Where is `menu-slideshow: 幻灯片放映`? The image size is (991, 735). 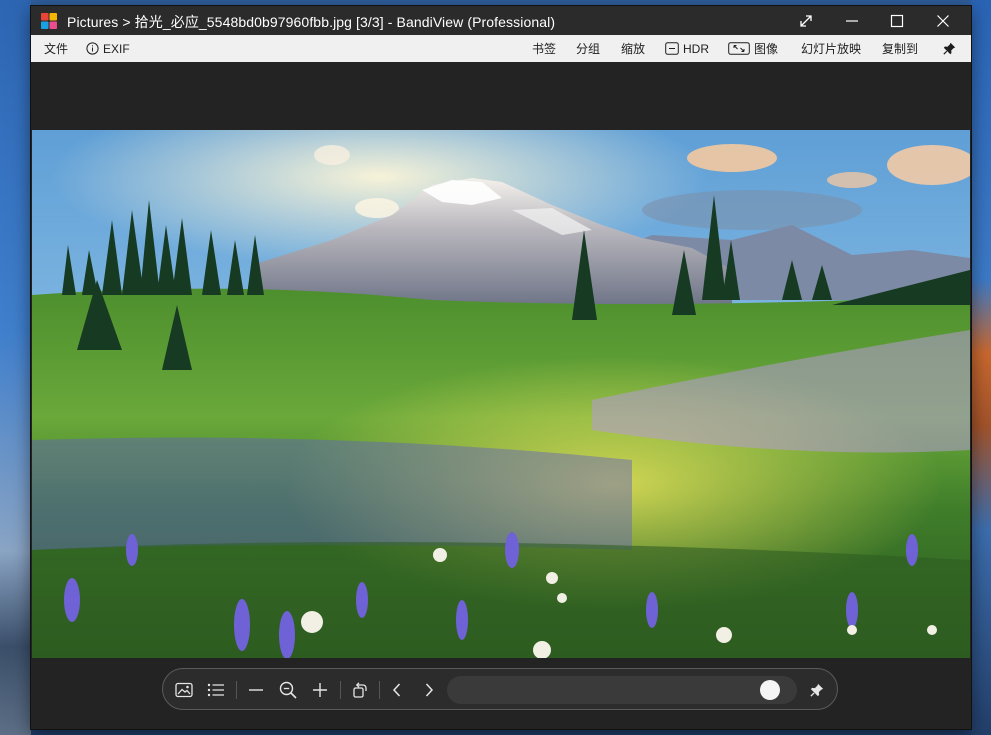
menu-slideshow: 幻灯片放映 is located at coordinates (831, 48).